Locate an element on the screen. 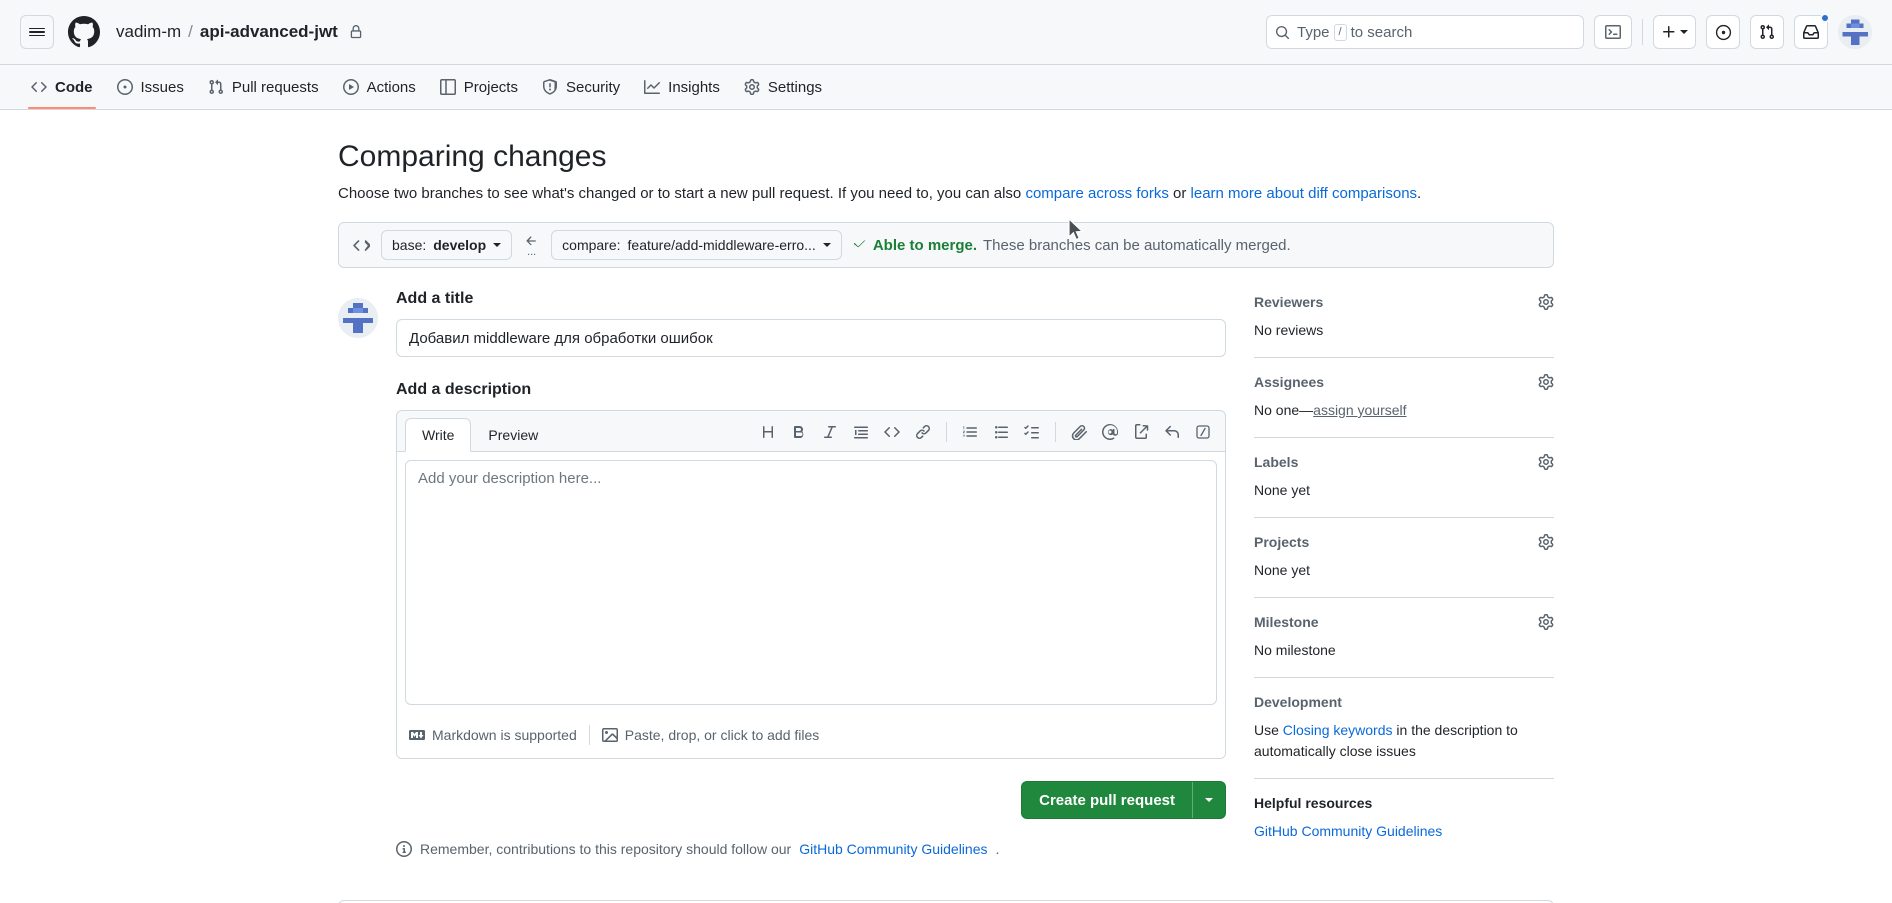 The image size is (1892, 903). nav-item-security: Security is located at coordinates (581, 87).